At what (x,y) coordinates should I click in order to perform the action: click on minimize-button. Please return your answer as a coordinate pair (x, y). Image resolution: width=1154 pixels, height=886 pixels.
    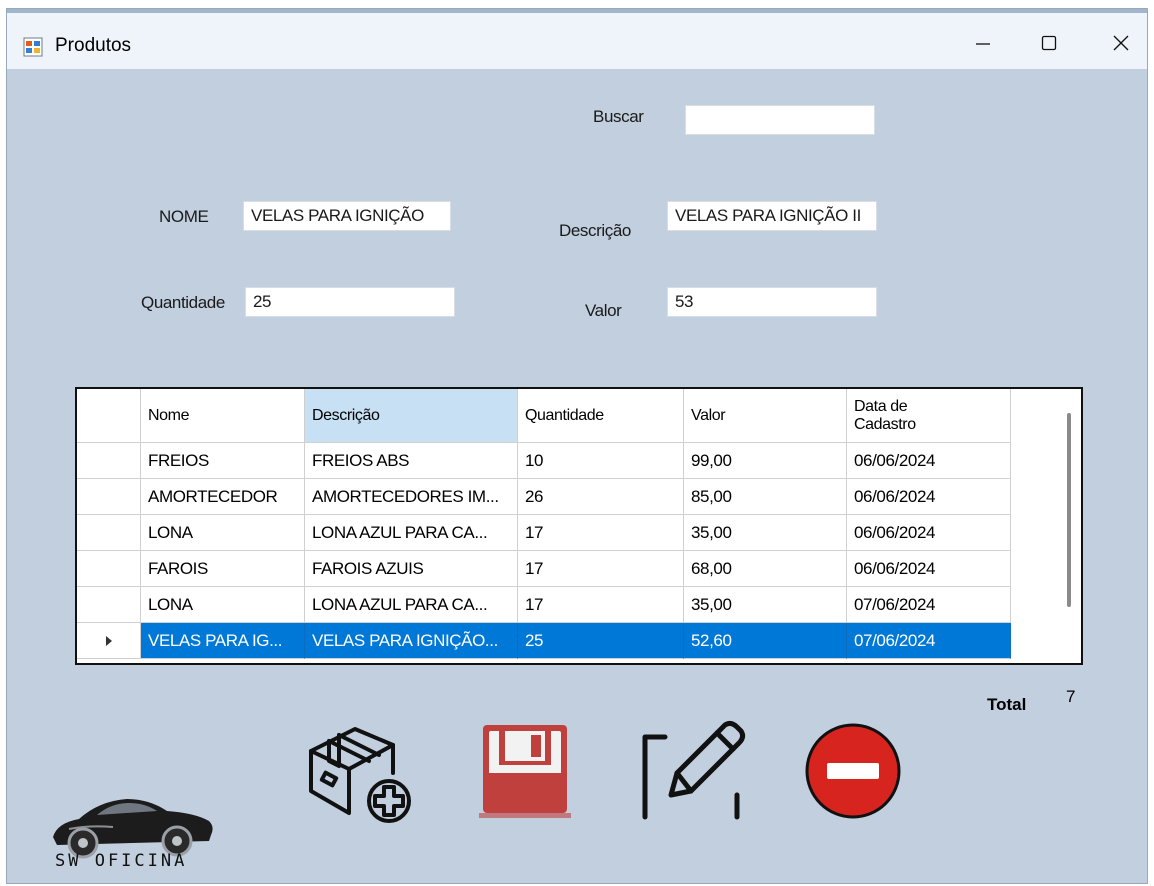
    Looking at the image, I should click on (983, 43).